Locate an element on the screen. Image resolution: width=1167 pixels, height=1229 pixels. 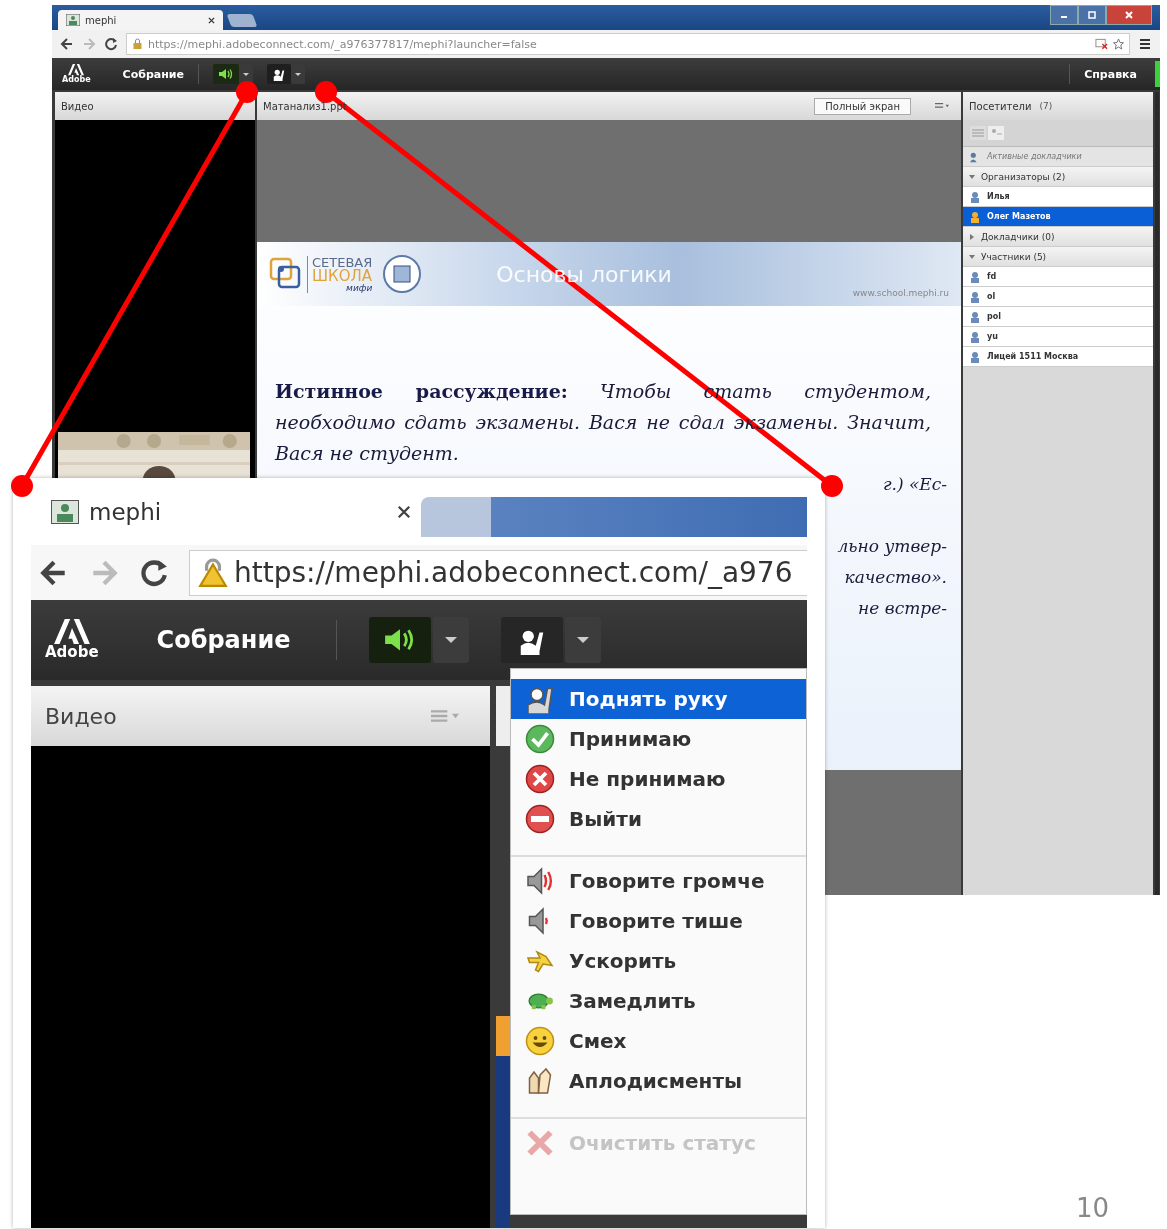
maximize-button is located at coordinates (1092, 15).